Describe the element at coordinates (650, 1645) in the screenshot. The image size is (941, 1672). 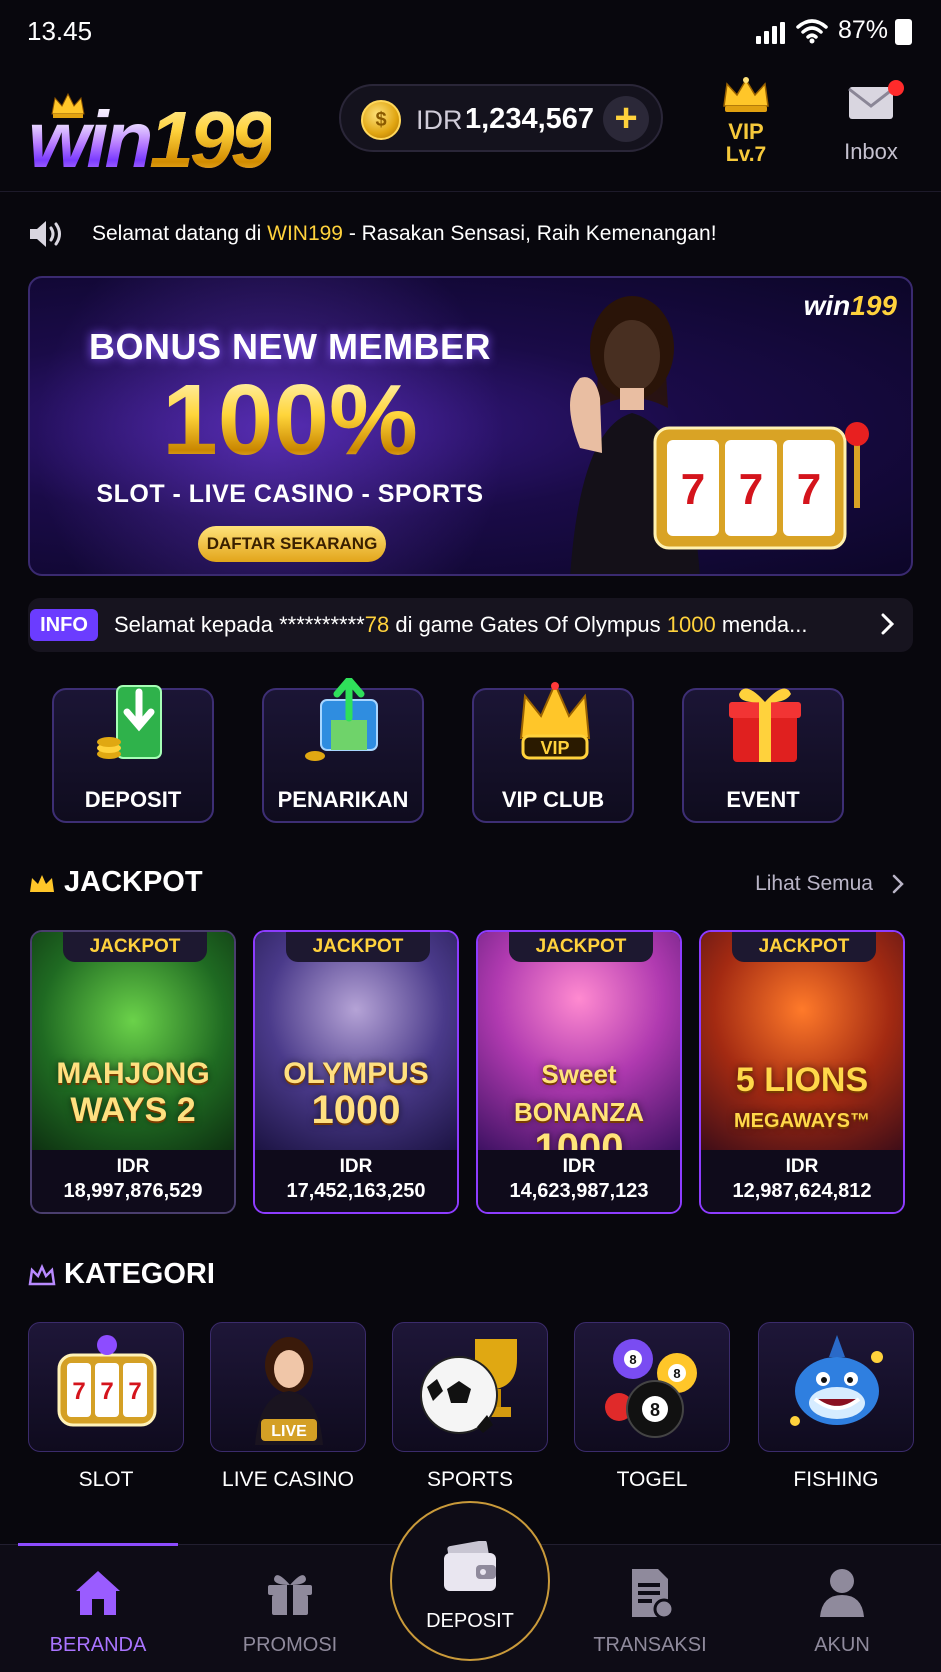
I see `nav-transactions-label: TRANSAKSI` at that location.